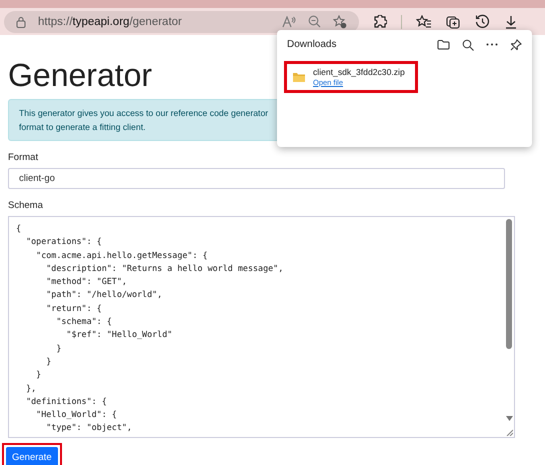 The image size is (545, 465). What do you see at coordinates (32, 456) in the screenshot?
I see `generate-button: Generate` at bounding box center [32, 456].